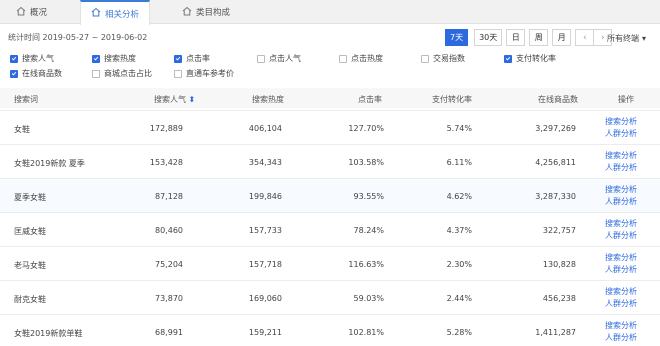  What do you see at coordinates (449, 58) in the screenshot?
I see `filter-label: 交易指数` at bounding box center [449, 58].